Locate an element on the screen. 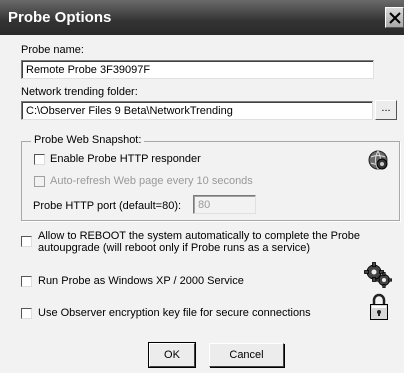 This screenshot has height=373, width=404. run-as-service-label: Run Probe as Windows XP / 2000 Service is located at coordinates (141, 281).